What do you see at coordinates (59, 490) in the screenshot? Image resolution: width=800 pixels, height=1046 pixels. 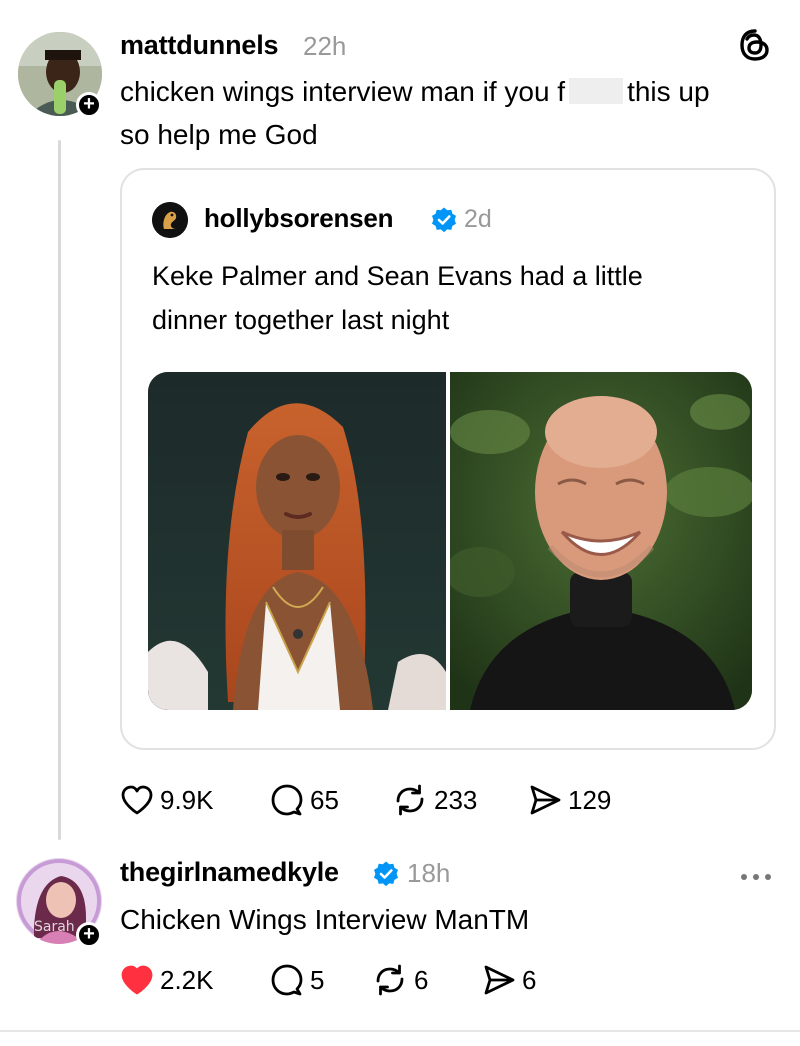 I see `thread-line` at bounding box center [59, 490].